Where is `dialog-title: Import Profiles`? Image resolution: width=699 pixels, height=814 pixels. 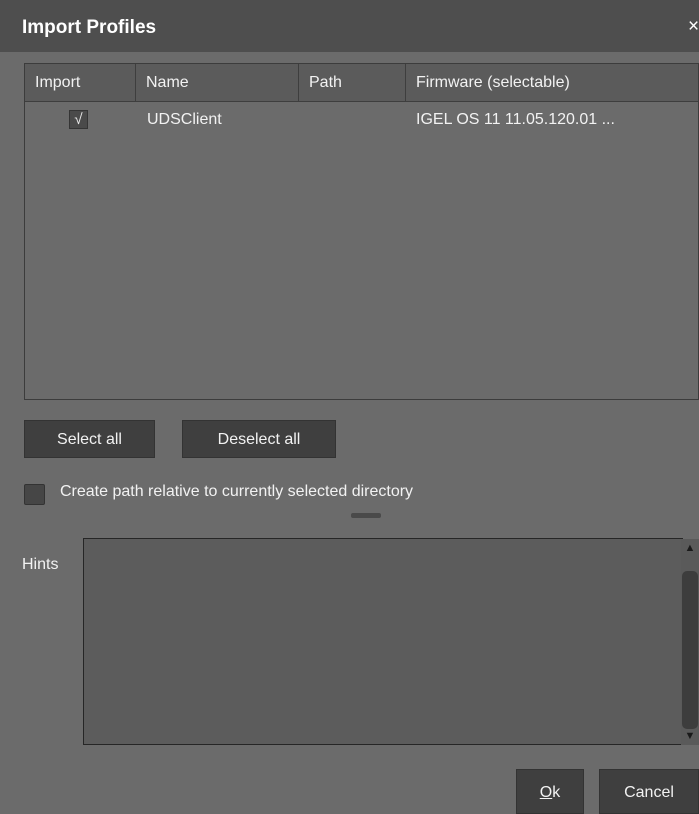 dialog-title: Import Profiles is located at coordinates (89, 27).